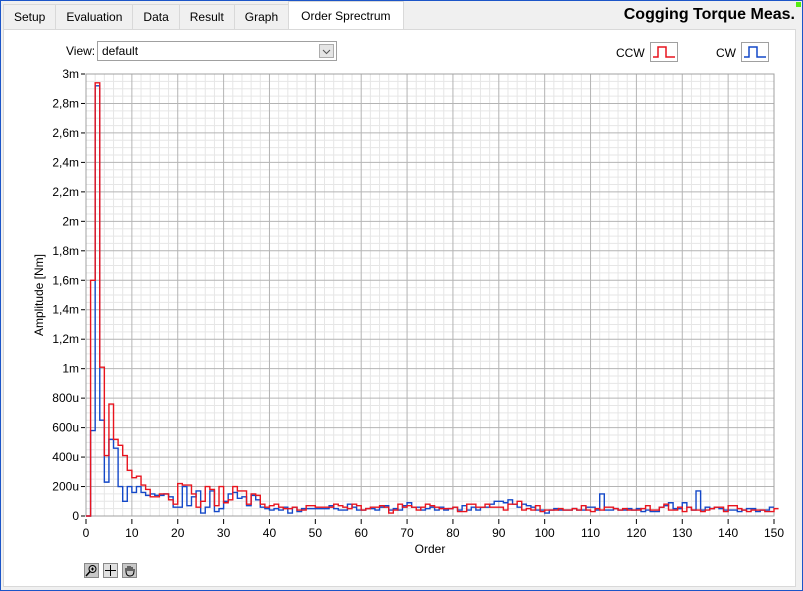 The height and width of the screenshot is (591, 803). Describe the element at coordinates (407, 533) in the screenshot. I see `x-tick-label: 70` at that location.